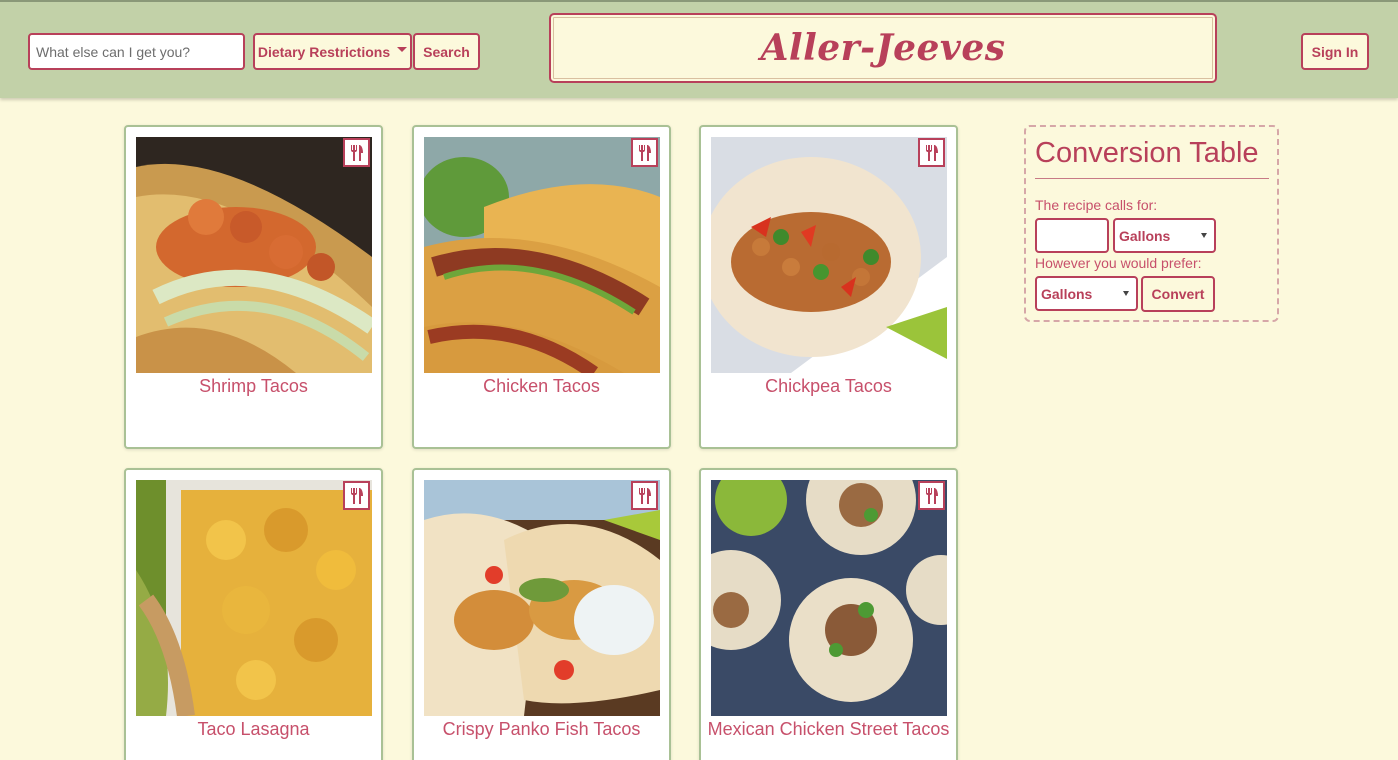 The width and height of the screenshot is (1398, 760). Describe the element at coordinates (1096, 205) in the screenshot. I see `calls-for-label: The recipe calls for:` at that location.